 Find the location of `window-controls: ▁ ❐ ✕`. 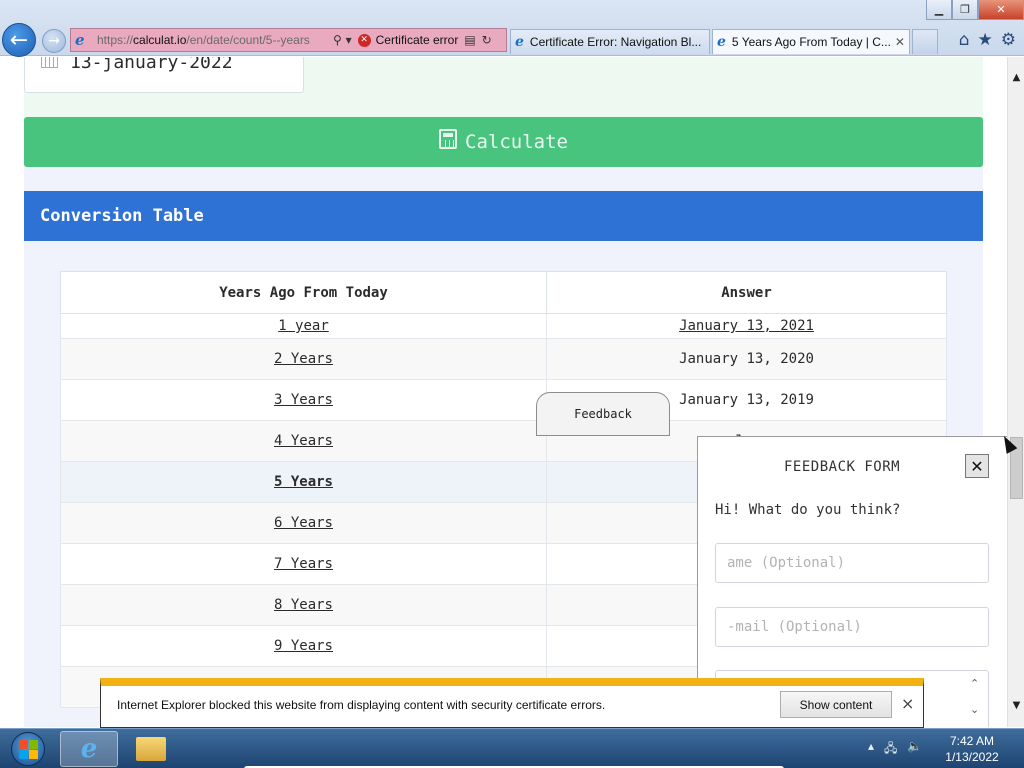

window-controls: ▁ ❐ ✕ is located at coordinates (975, 10).